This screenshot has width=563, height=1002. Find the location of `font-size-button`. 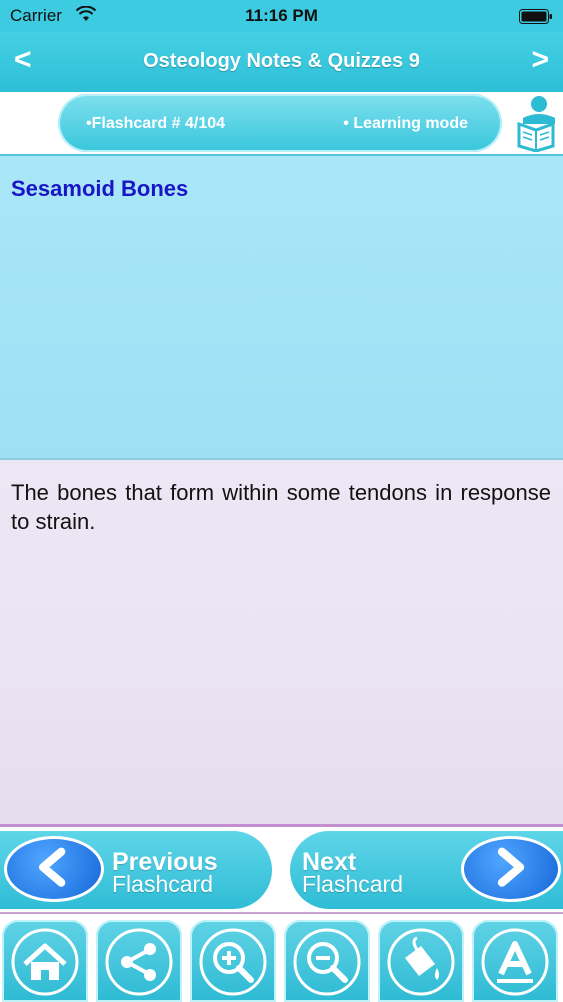

font-size-button is located at coordinates (515, 961).